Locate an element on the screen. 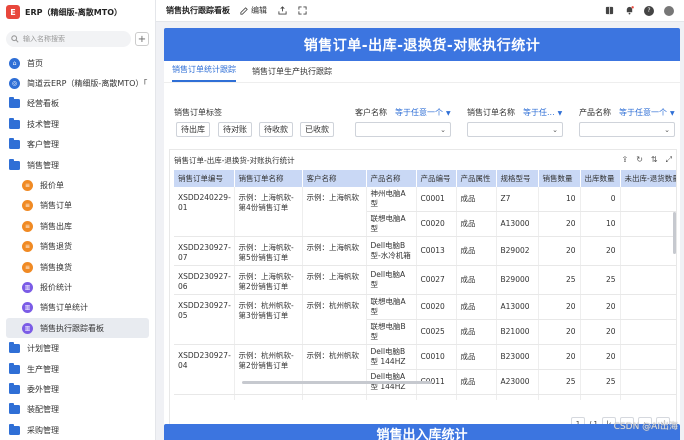 This screenshot has height=440, width=684. table-cell: 示例：无锡简道云 is located at coordinates (334, 397).